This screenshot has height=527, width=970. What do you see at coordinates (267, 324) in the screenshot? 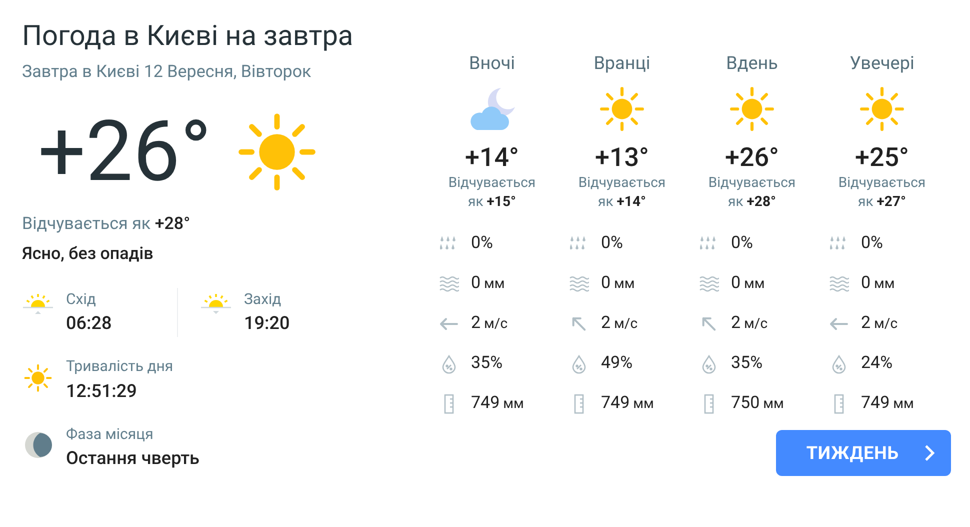
I see `sun-time: 19:20` at bounding box center [267, 324].